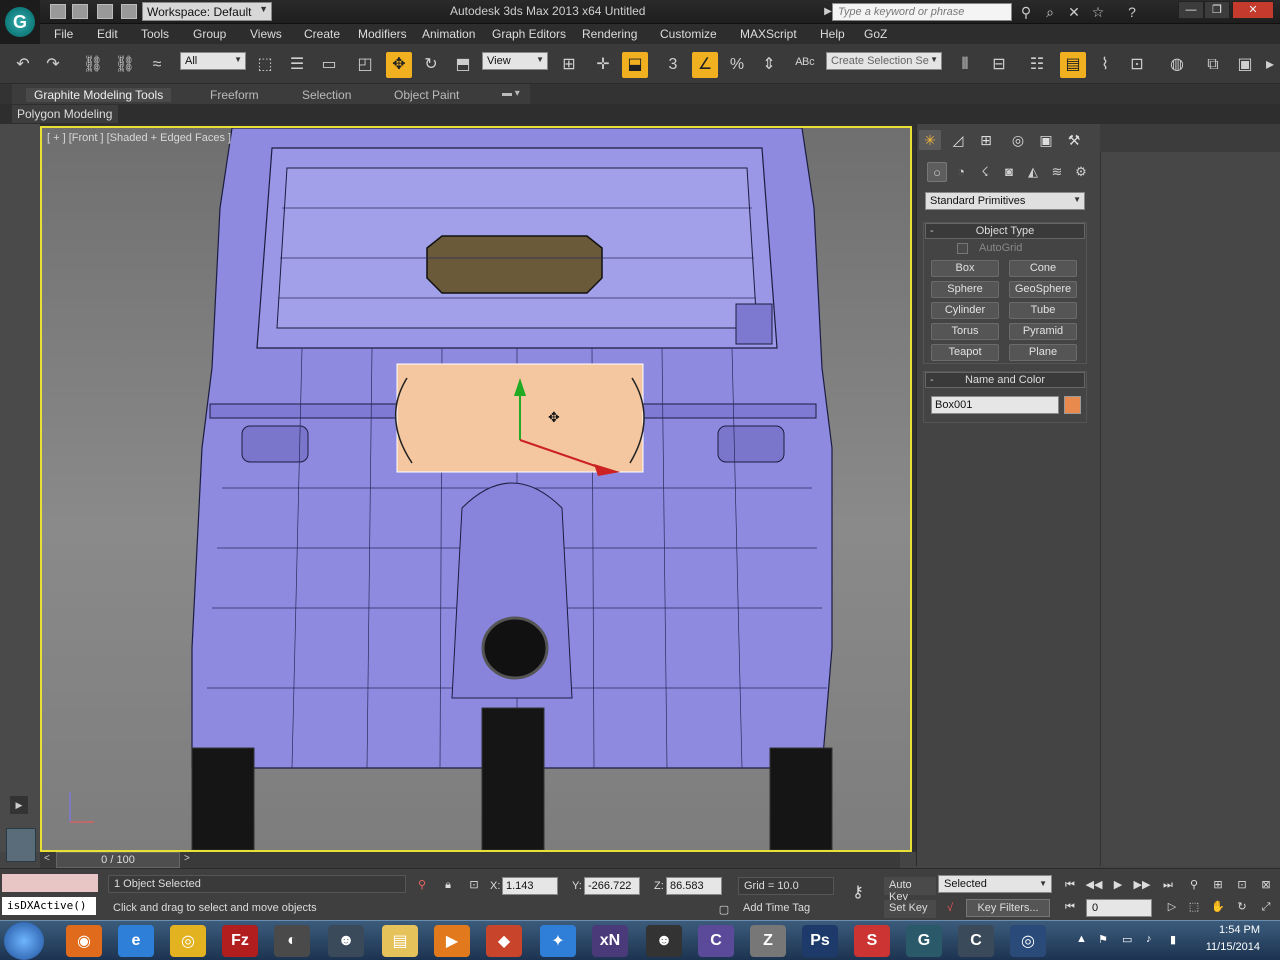  What do you see at coordinates (610, 941) in the screenshot?
I see `xnview-icon: xN` at bounding box center [610, 941].